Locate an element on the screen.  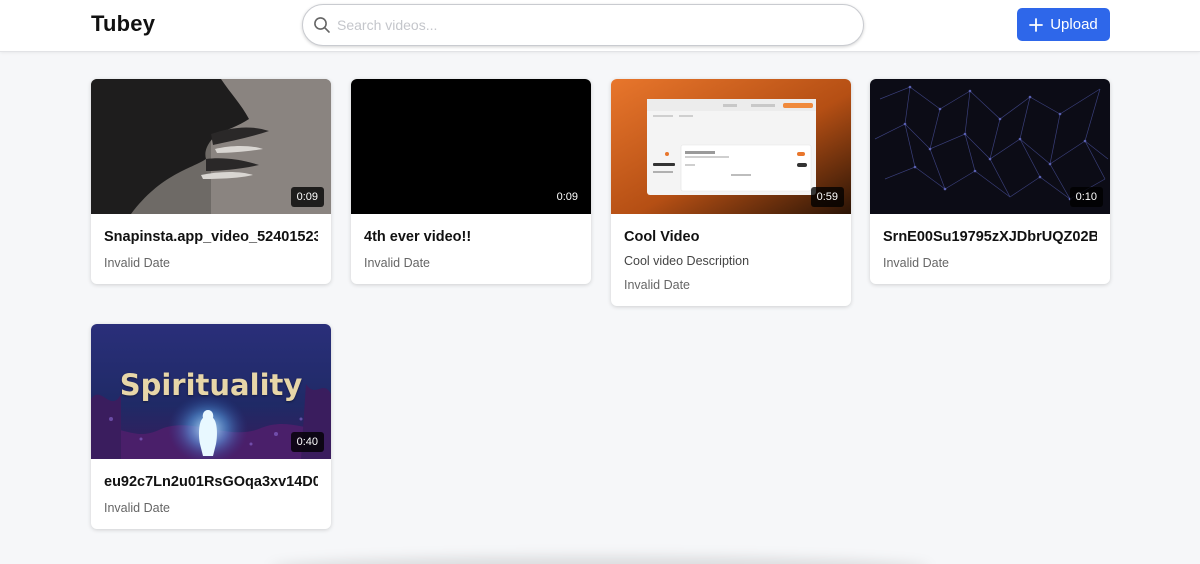
upload-label: Upload is located at coordinates (1074, 24).